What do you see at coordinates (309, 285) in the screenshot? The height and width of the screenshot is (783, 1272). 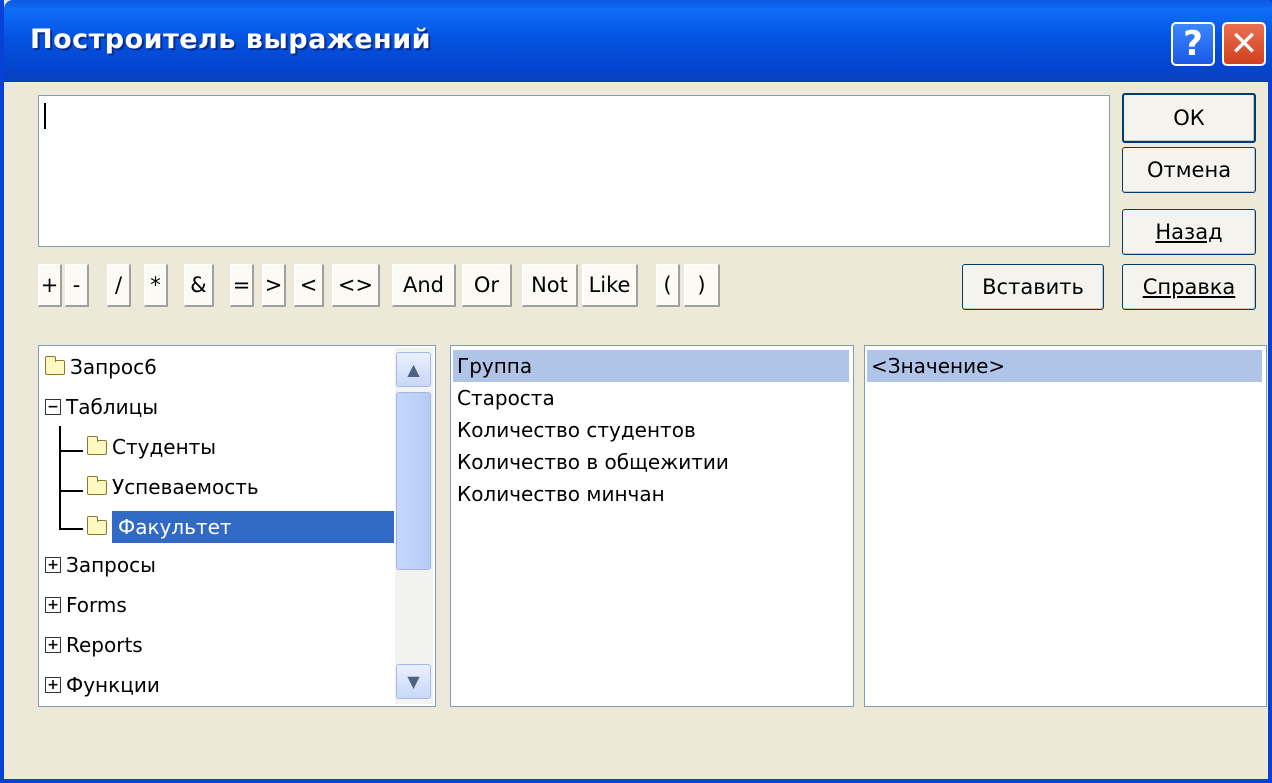 I see `op-less-button: <` at bounding box center [309, 285].